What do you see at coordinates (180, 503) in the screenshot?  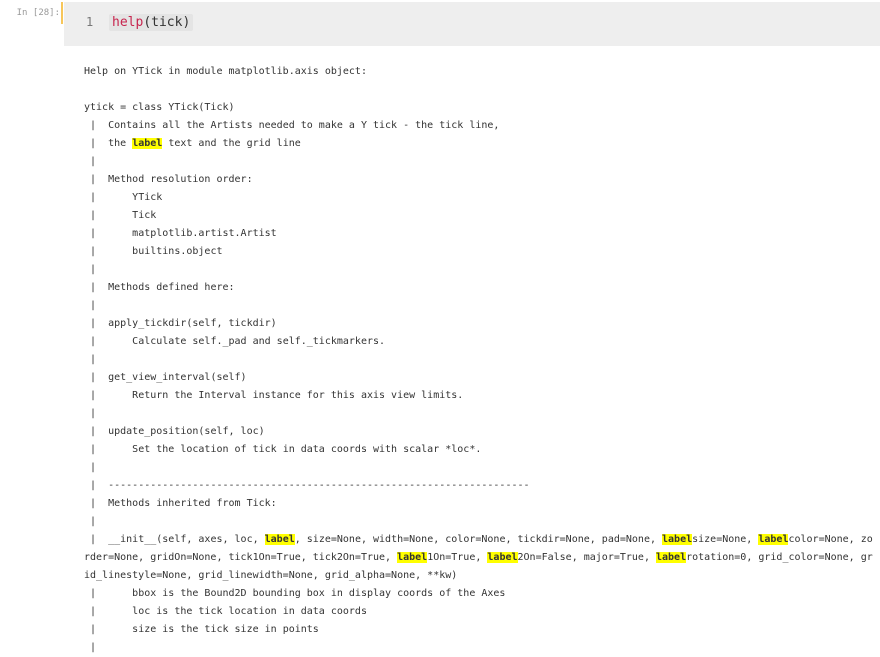 I see `help-line: | Methods inherited from Tick:` at bounding box center [180, 503].